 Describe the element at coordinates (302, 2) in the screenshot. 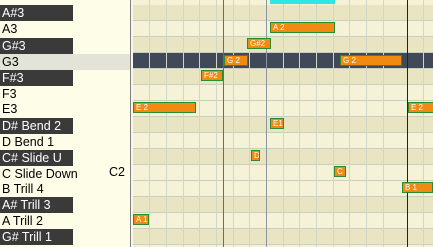

I see `loop-marker` at that location.